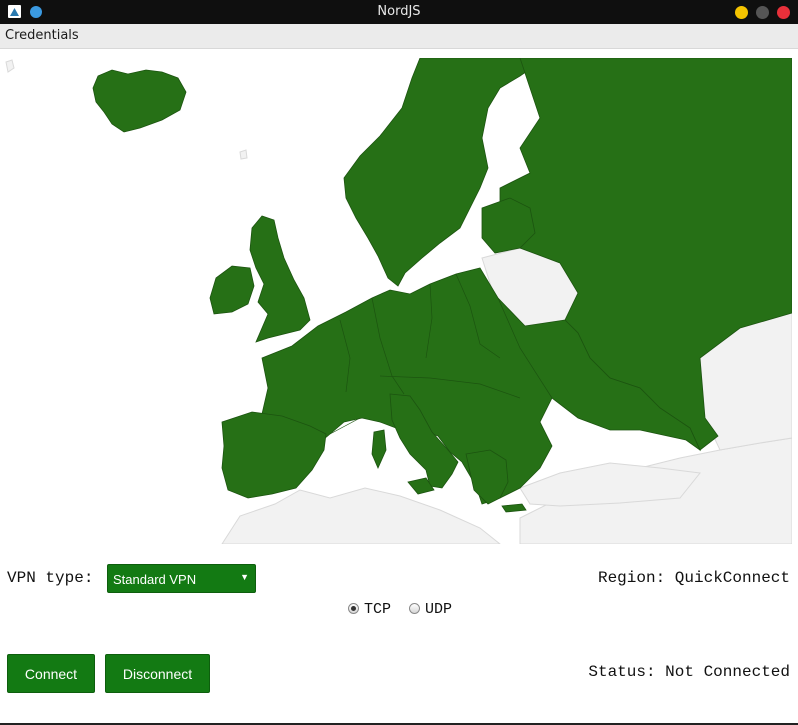 The height and width of the screenshot is (725, 798). What do you see at coordinates (155, 579) in the screenshot?
I see `vpn-type-value: Standard VPN` at bounding box center [155, 579].